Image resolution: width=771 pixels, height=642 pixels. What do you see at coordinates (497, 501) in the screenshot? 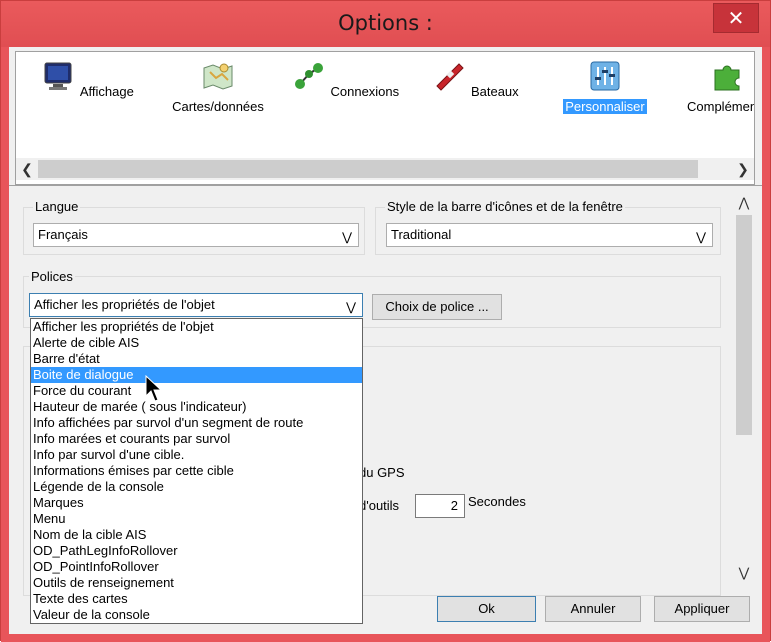
I see `seconds-label: Secondes` at bounding box center [497, 501].